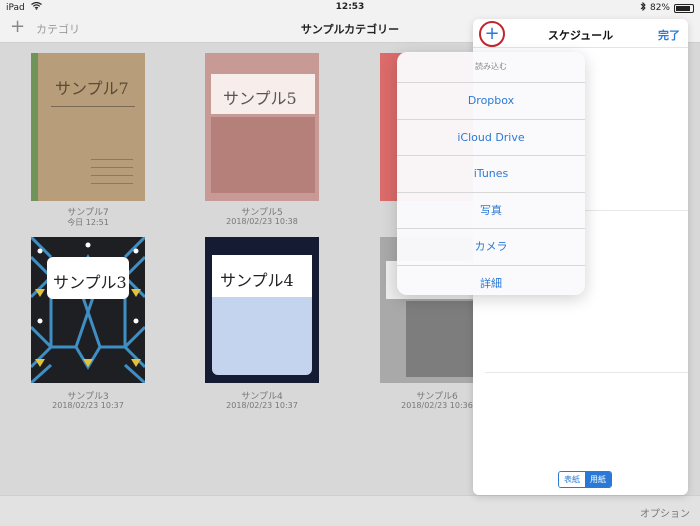  What do you see at coordinates (88, 310) in the screenshot?
I see `notebook-cover: サンプル3` at bounding box center [88, 310].